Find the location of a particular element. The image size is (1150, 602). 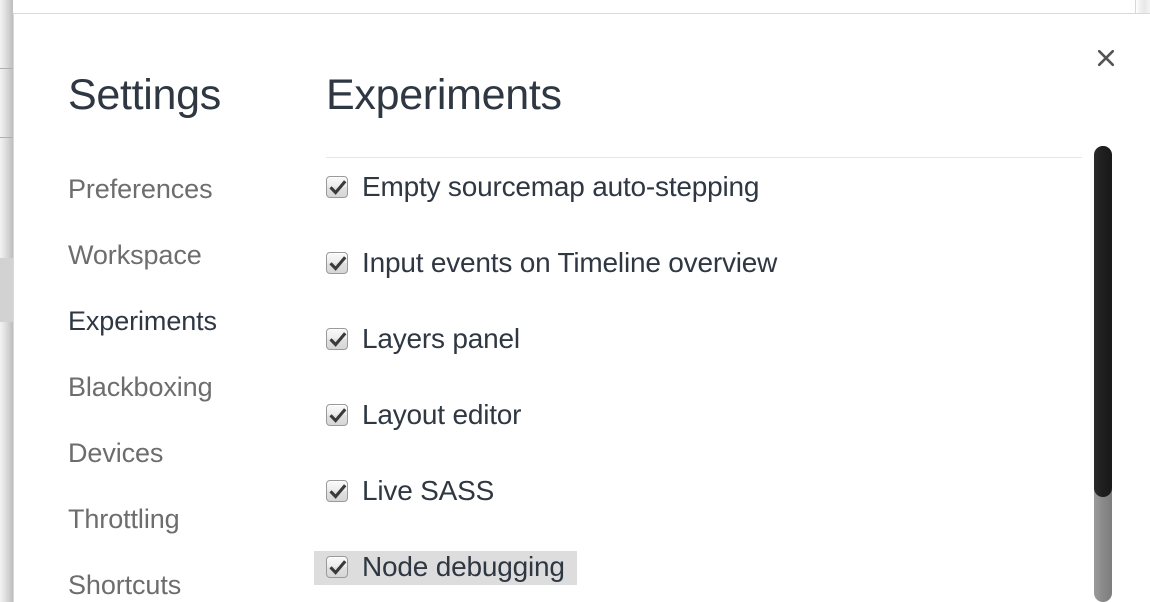

sidebar-item-blackboxing: Blackboxing is located at coordinates (188, 387).